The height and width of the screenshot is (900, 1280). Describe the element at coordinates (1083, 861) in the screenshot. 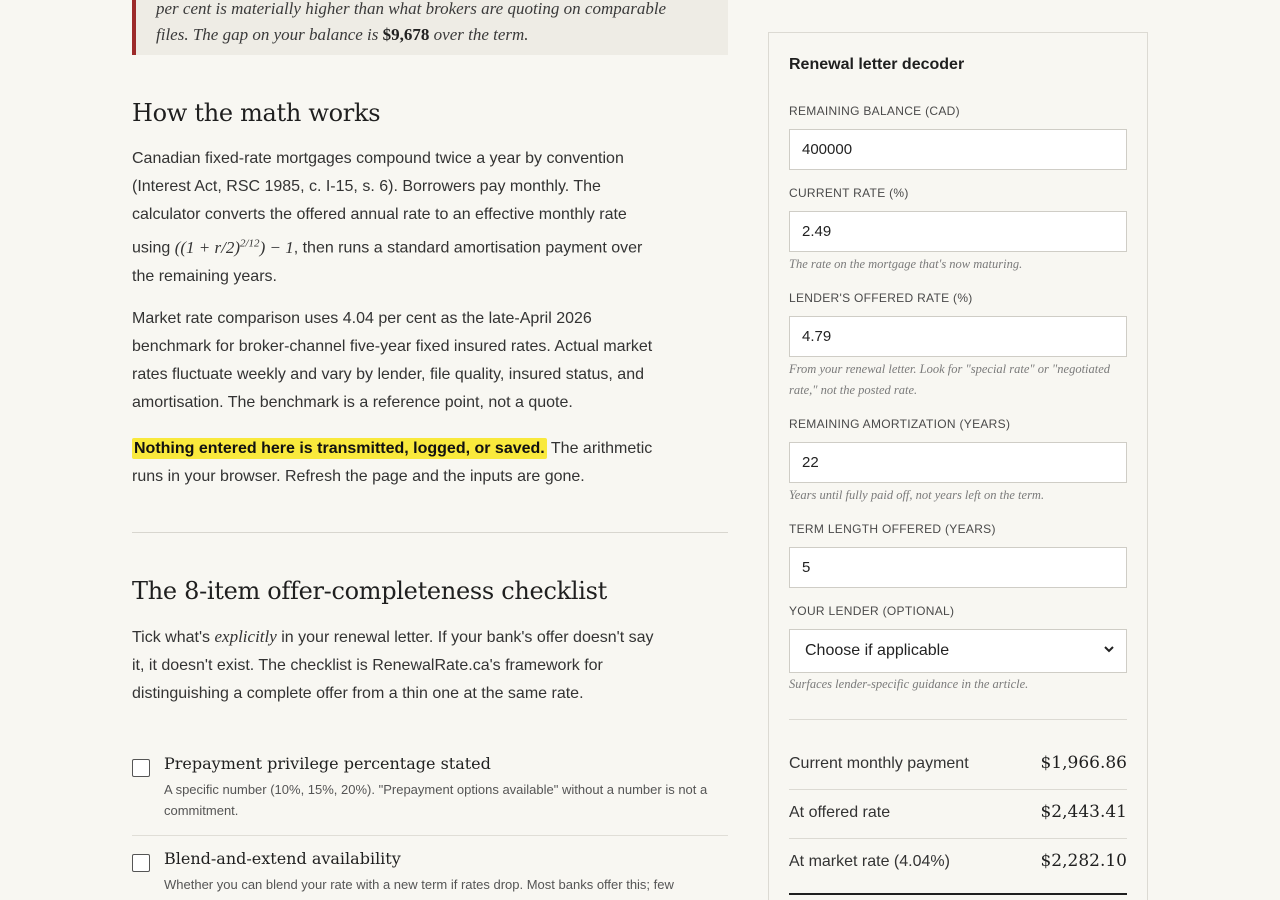

I see `result-value: $2,282.10` at that location.